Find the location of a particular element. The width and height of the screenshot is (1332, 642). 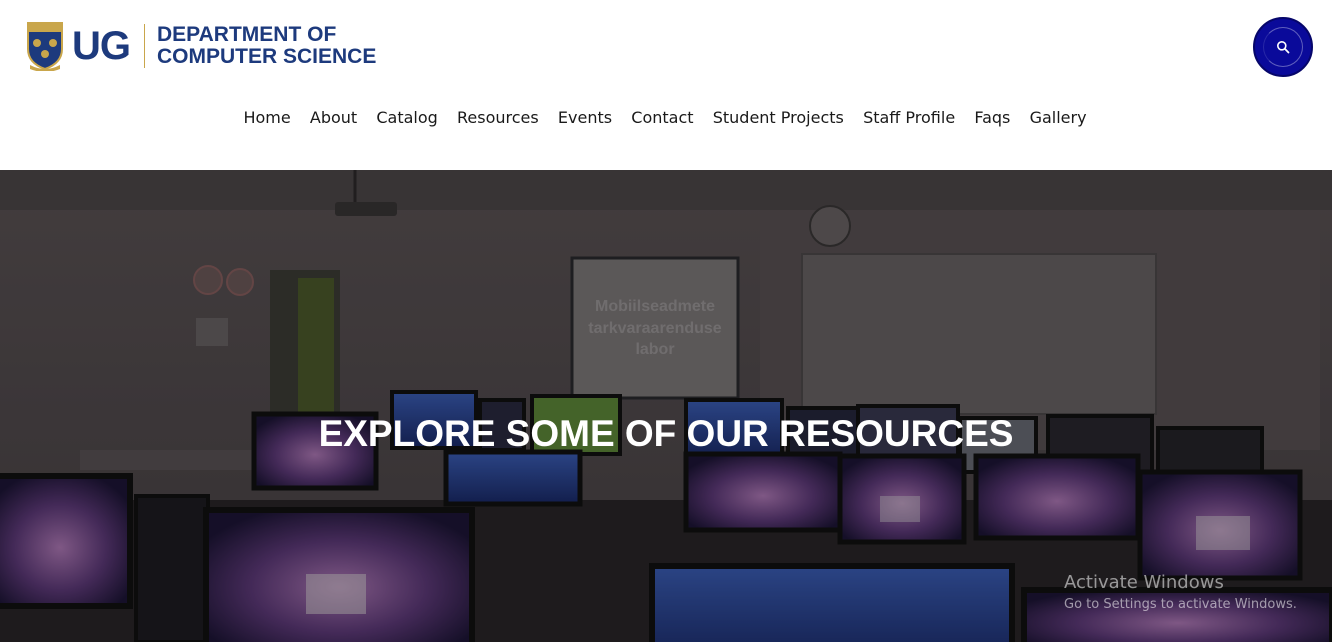

nav-item-gallery: Gallery is located at coordinates (1058, 118).